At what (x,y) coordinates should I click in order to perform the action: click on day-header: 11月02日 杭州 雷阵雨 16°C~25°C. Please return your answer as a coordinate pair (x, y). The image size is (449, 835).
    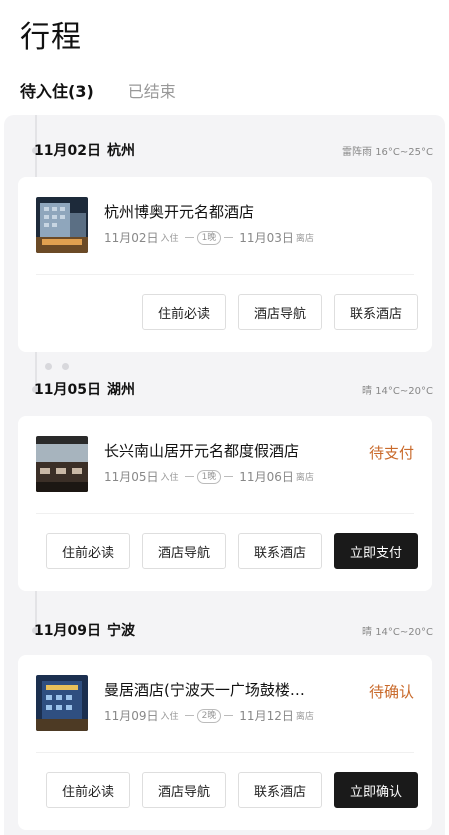
    Looking at the image, I should click on (233, 150).